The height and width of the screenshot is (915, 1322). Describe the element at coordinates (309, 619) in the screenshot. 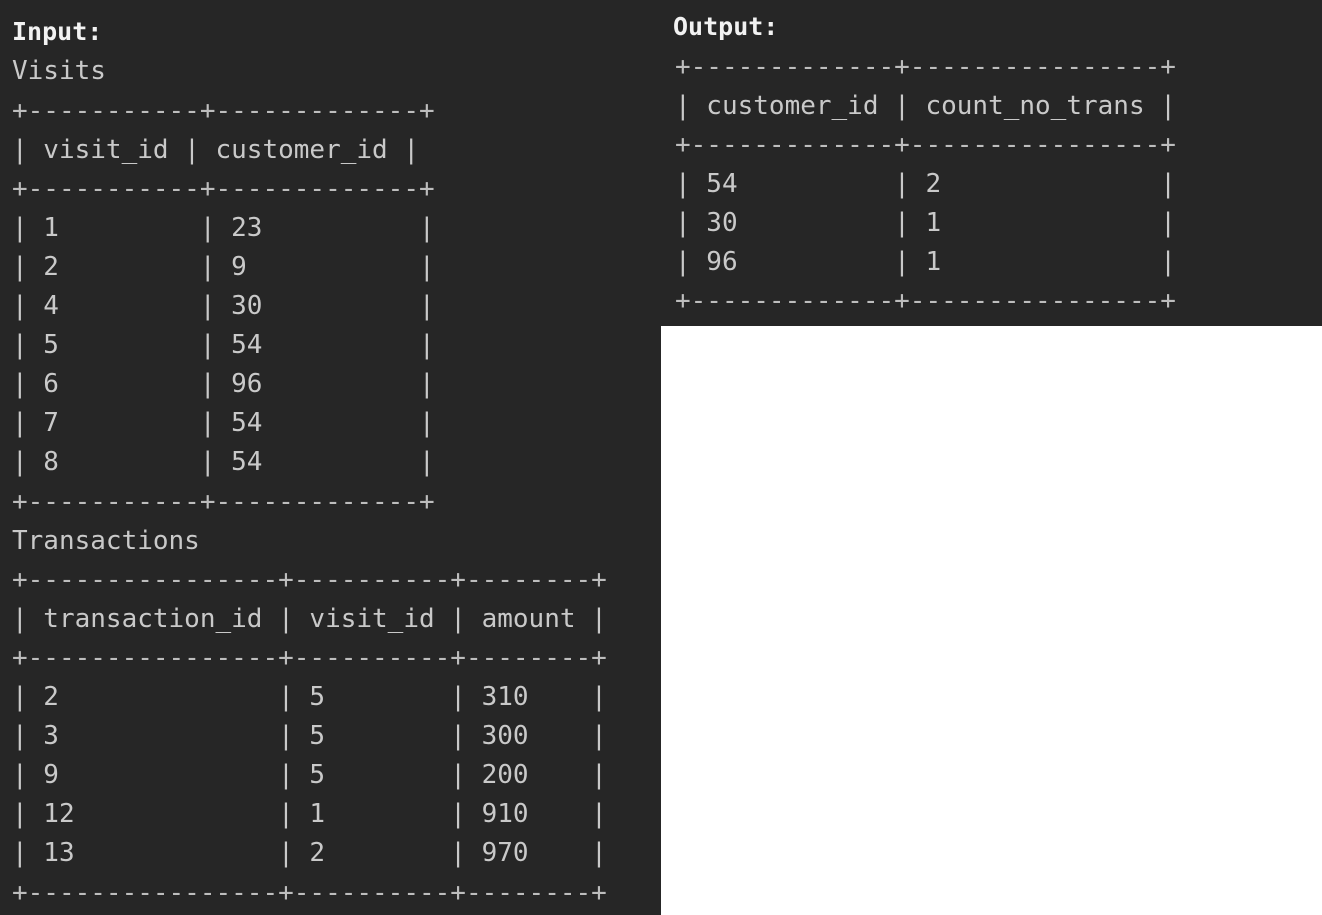

I see `table-header-row: | transaction_id | visit_id | amount |` at that location.